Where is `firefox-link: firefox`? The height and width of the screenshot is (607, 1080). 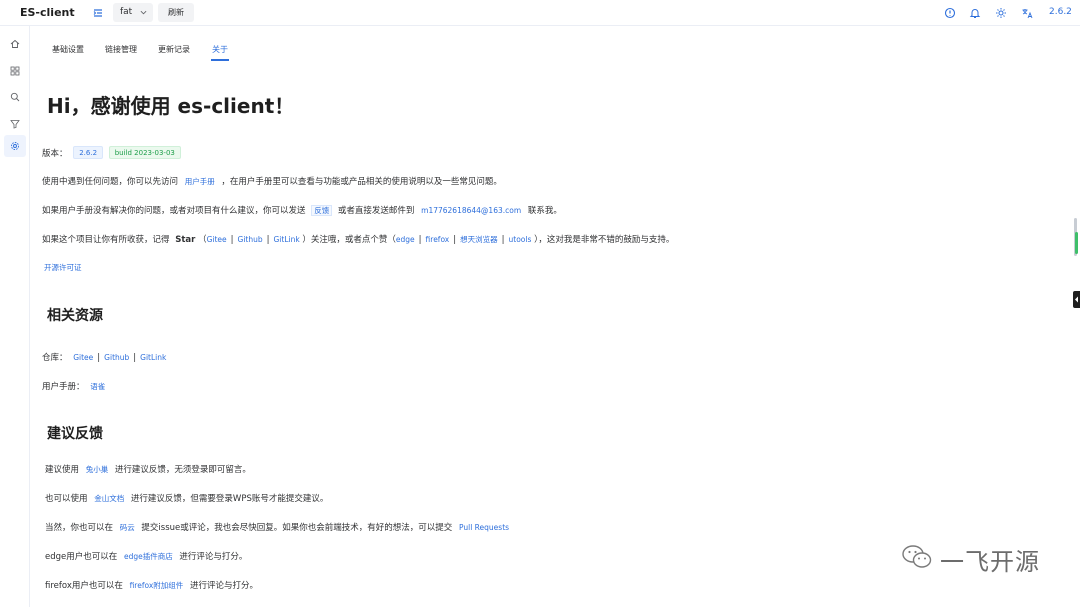 firefox-link: firefox is located at coordinates (438, 239).